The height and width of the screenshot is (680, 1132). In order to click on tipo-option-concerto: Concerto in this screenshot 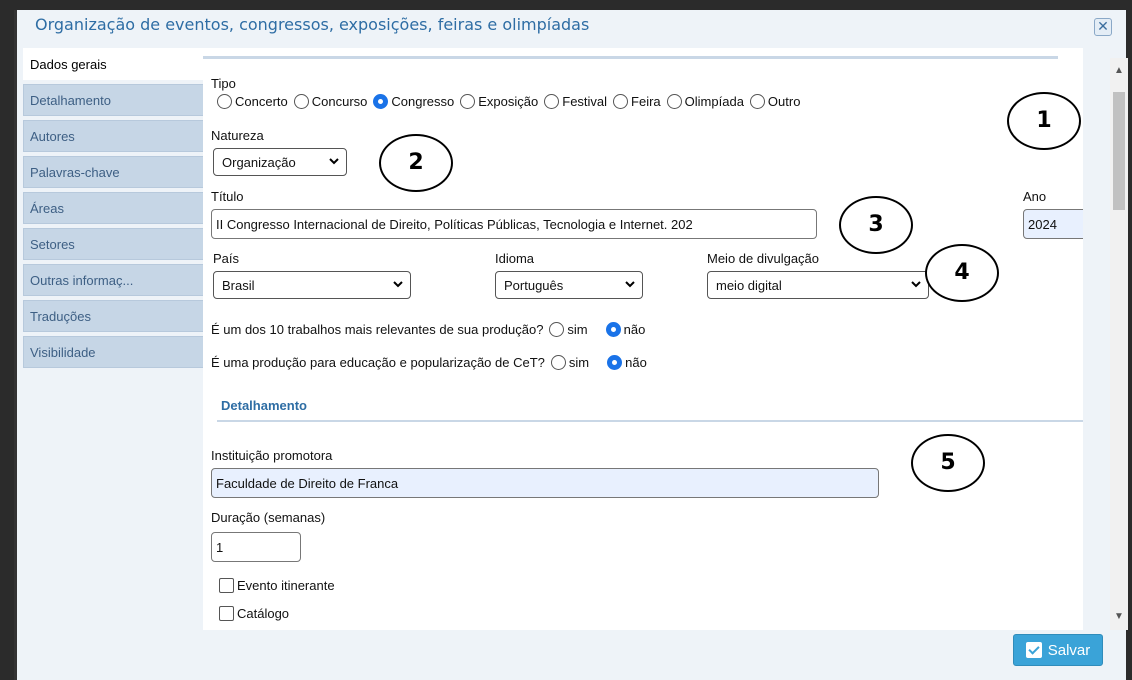, I will do `click(252, 101)`.